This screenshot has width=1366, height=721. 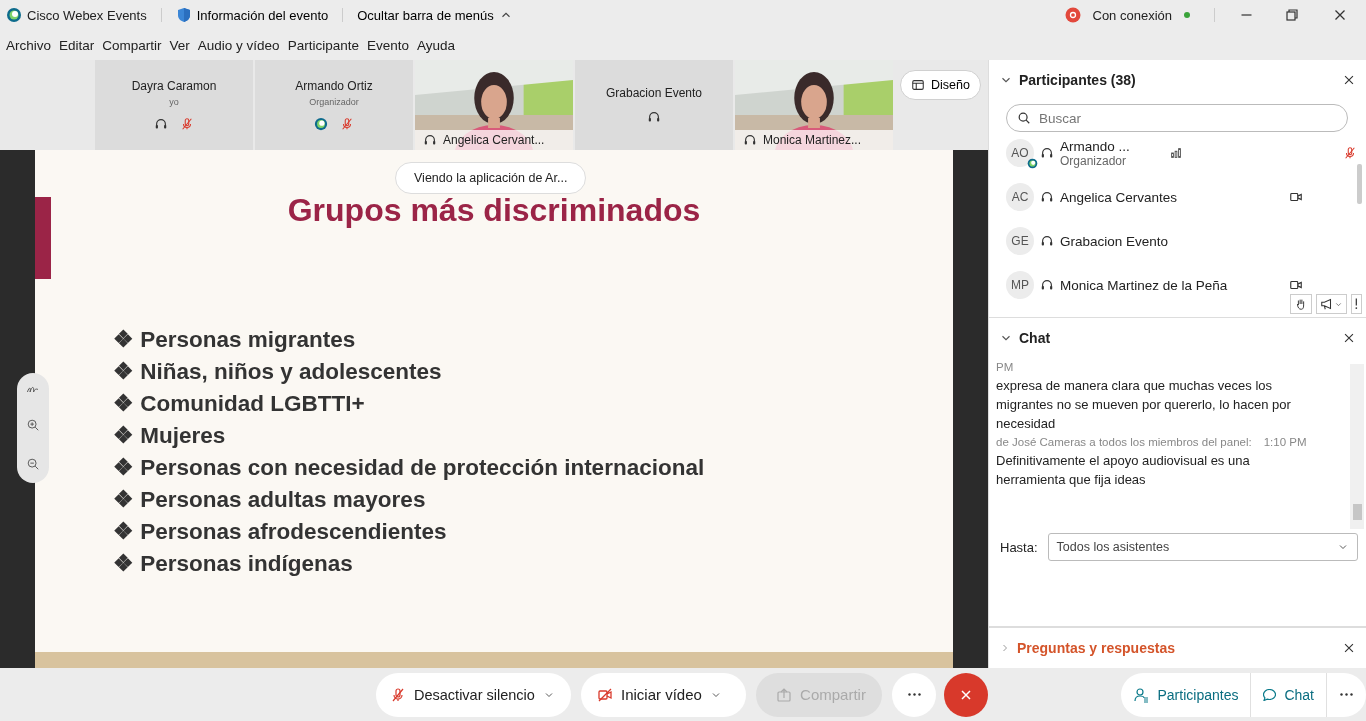 I want to click on chat-message: expresa de manera clara que muchas veces los migrantes no se mueven por quererlo, lo hacen por necesidad, so click(x=1144, y=405).